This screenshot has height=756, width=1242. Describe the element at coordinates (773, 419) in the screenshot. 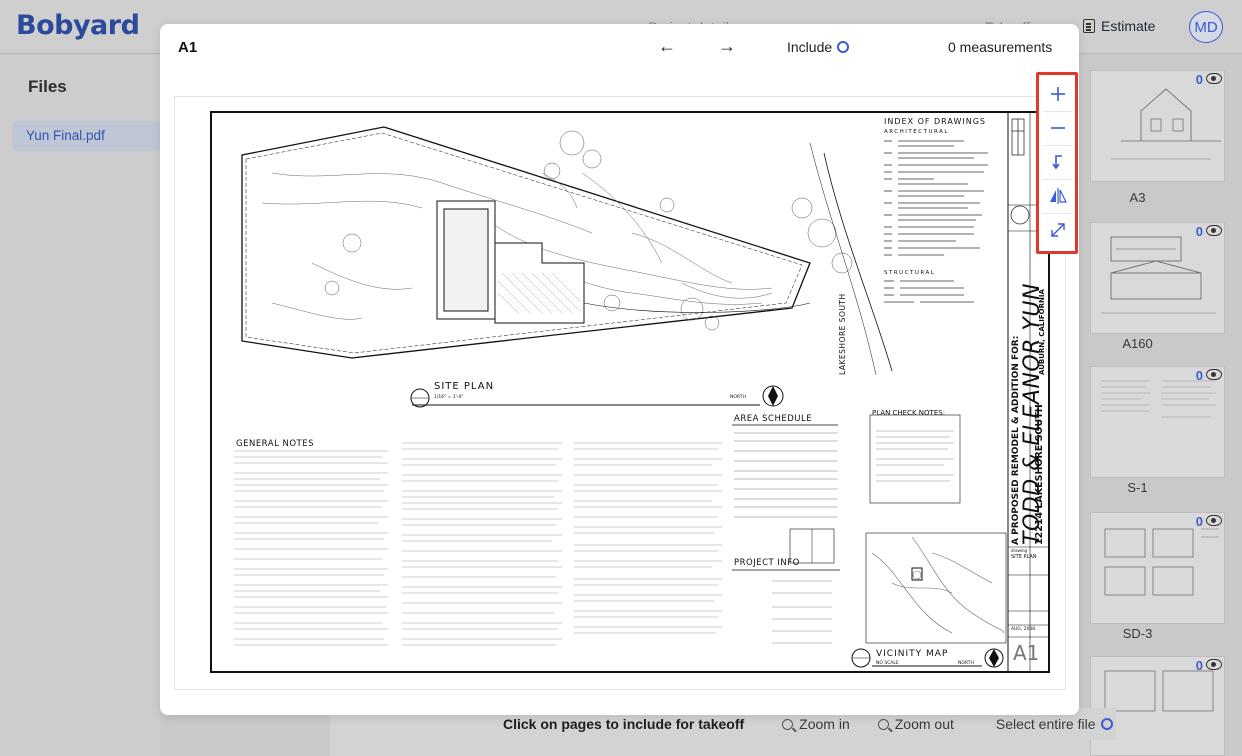

I see `area-schedule-title: AREA SCHEDULE` at that location.